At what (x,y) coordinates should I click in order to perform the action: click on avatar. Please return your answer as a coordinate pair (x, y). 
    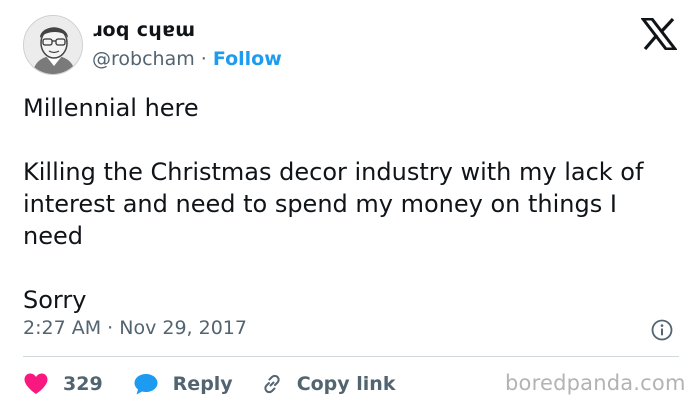
    Looking at the image, I should click on (53, 45).